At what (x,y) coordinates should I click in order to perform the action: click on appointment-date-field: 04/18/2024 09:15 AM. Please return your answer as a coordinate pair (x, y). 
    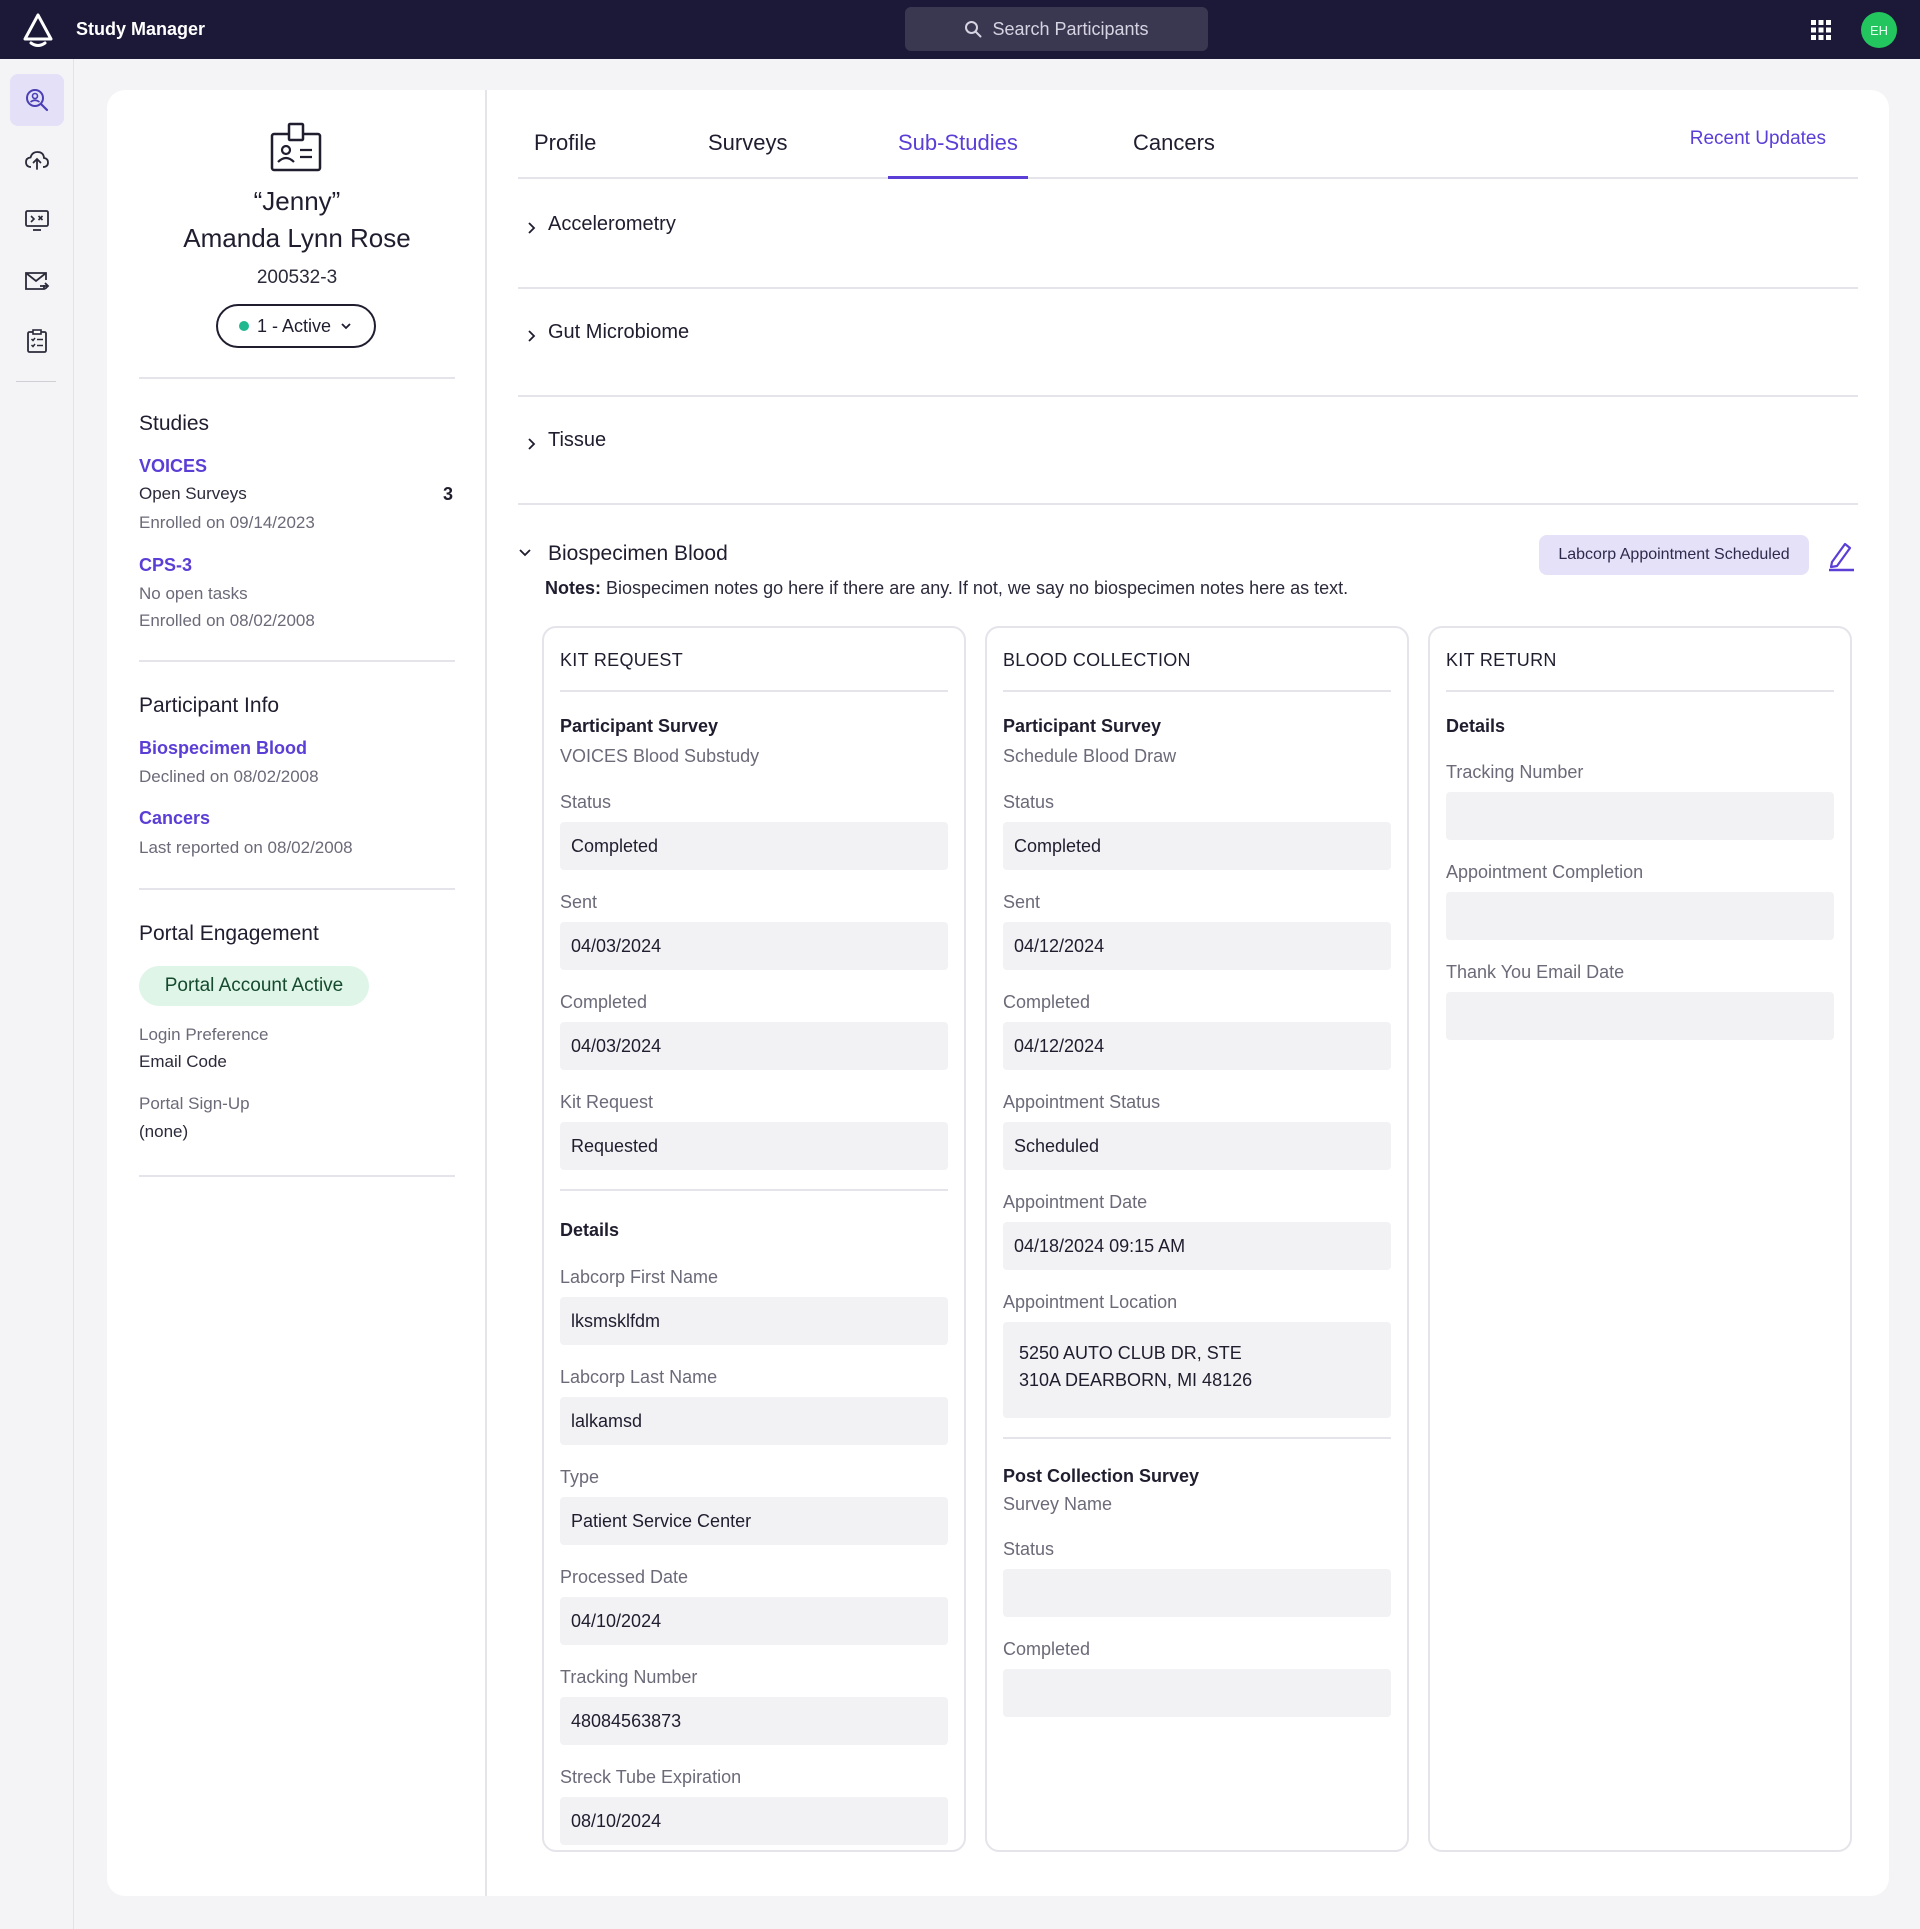
    Looking at the image, I should click on (1197, 1246).